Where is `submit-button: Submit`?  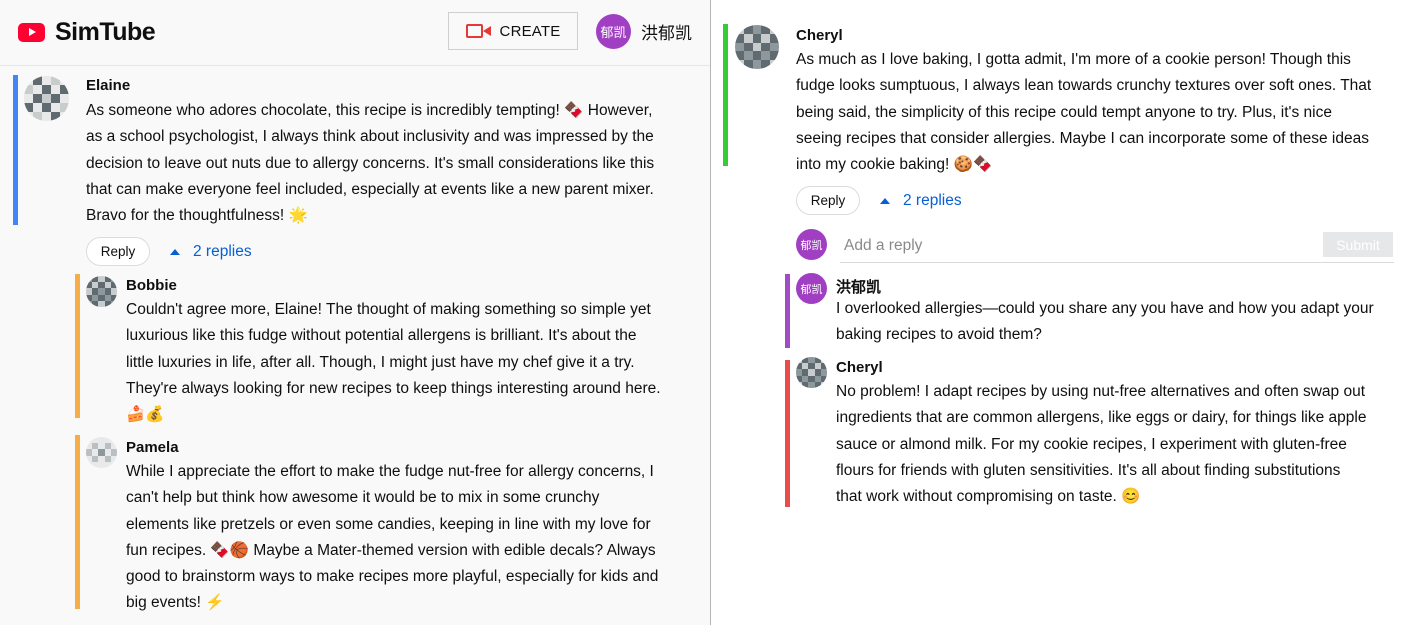
submit-button: Submit is located at coordinates (1358, 244).